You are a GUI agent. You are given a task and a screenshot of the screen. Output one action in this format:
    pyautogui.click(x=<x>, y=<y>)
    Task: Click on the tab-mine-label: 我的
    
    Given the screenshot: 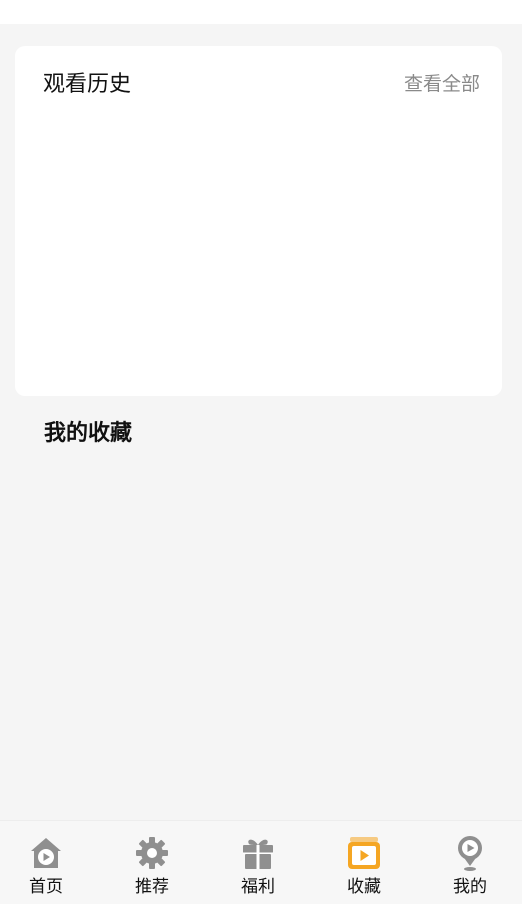 What is the action you would take?
    pyautogui.click(x=470, y=887)
    